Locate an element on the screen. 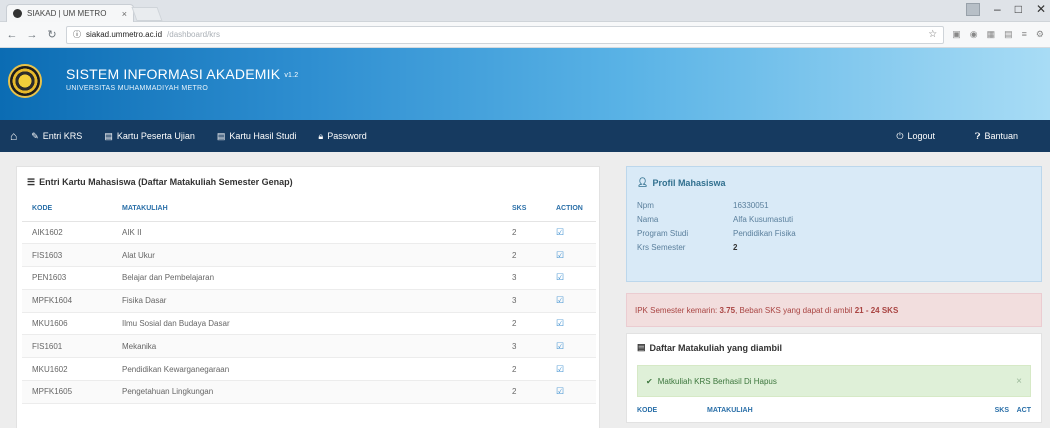 Image resolution: width=1050 pixels, height=428 pixels. maximize-icon: □ is located at coordinates (1018, 9).